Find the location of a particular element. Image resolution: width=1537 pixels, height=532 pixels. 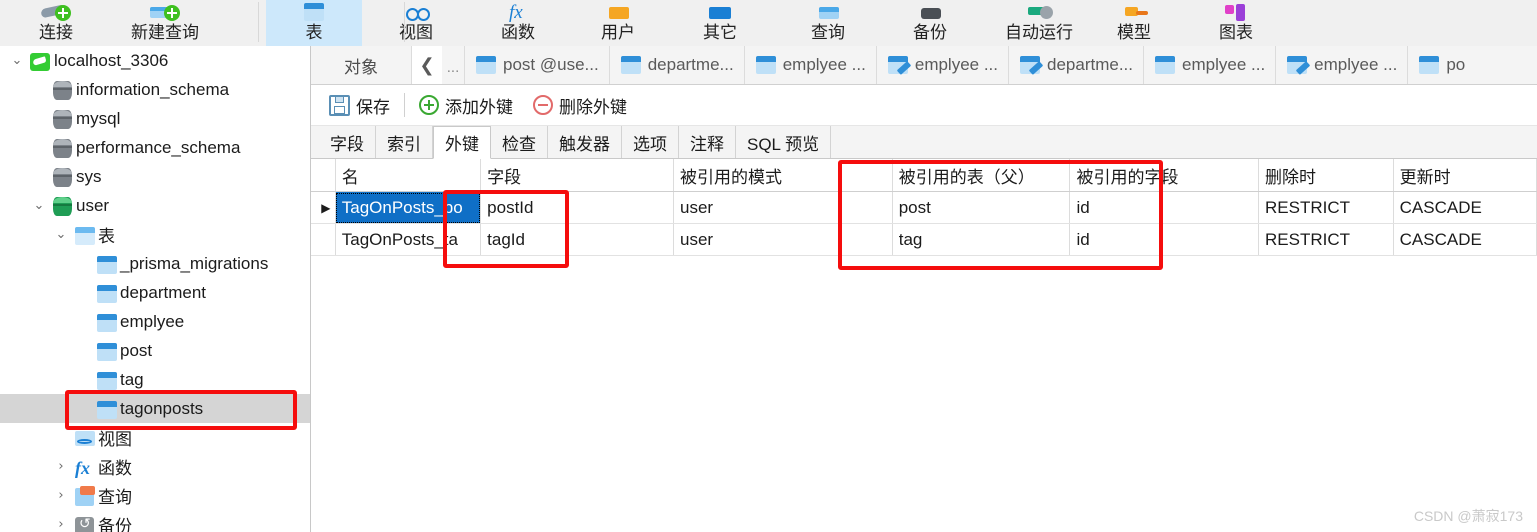

designer-tab-触发器: 触发器 is located at coordinates (585, 142).